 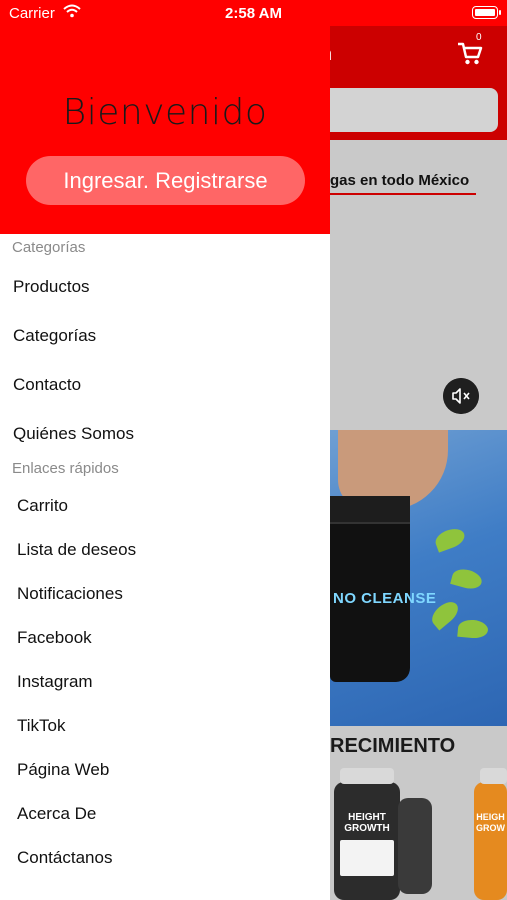 What do you see at coordinates (54, 336) in the screenshot?
I see `menu-item-categorias: Categorías` at bounding box center [54, 336].